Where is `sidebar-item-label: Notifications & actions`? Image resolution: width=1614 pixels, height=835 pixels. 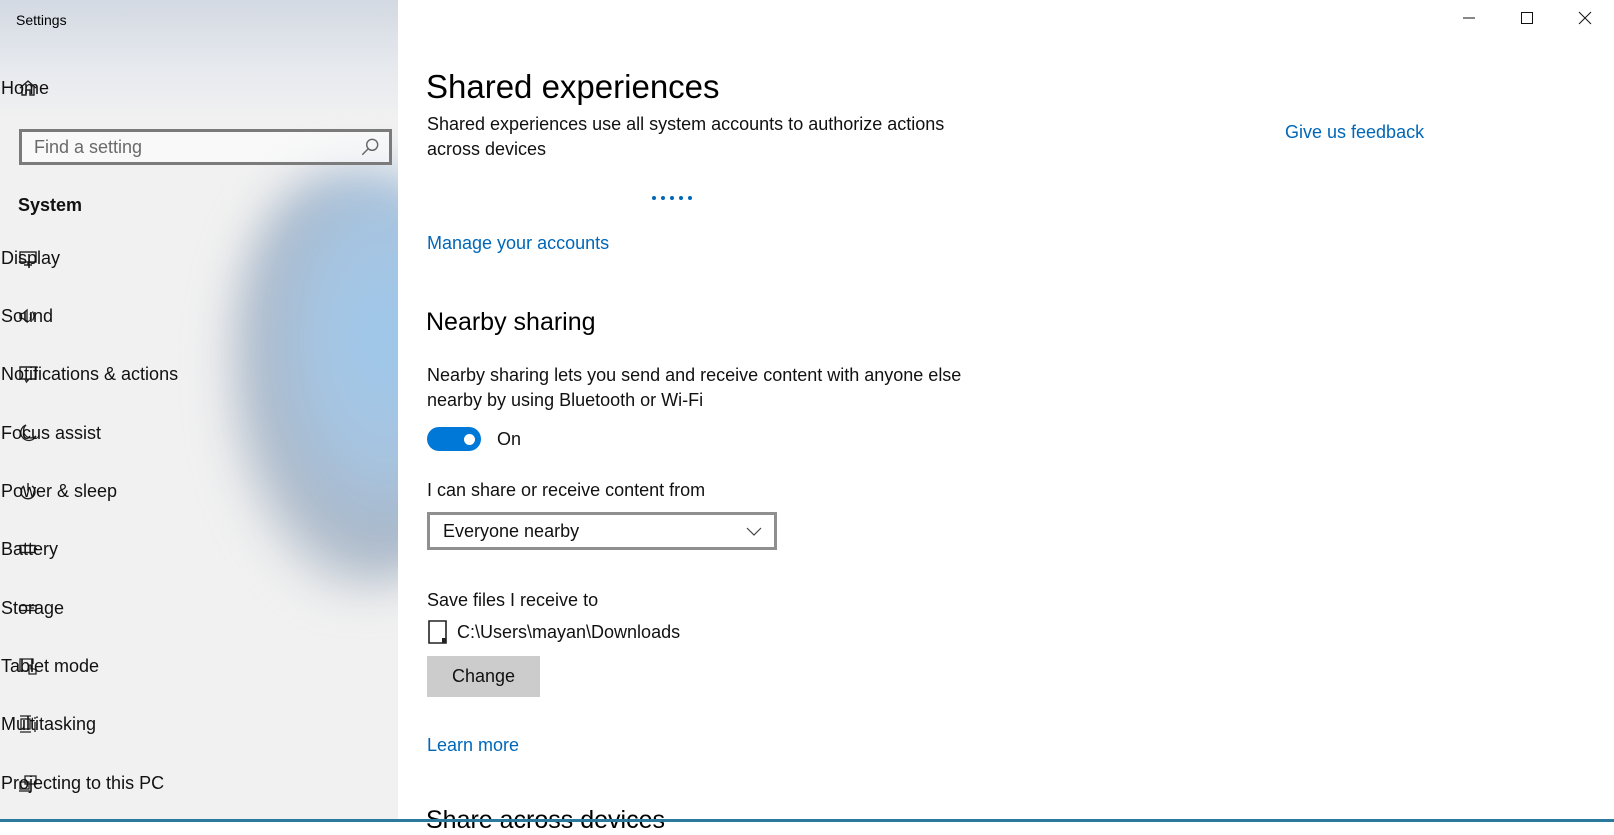
sidebar-item-label: Notifications & actions is located at coordinates (90, 373).